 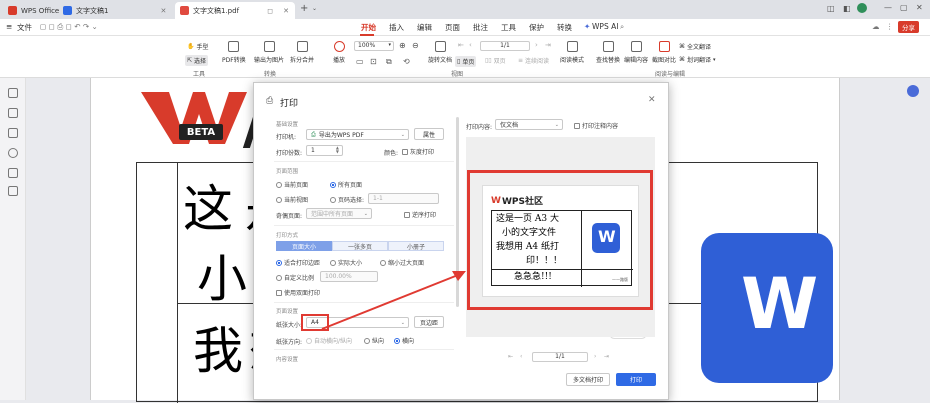 I want to click on print-annotations-checkbox: 打印注释内容, so click(x=596, y=125).